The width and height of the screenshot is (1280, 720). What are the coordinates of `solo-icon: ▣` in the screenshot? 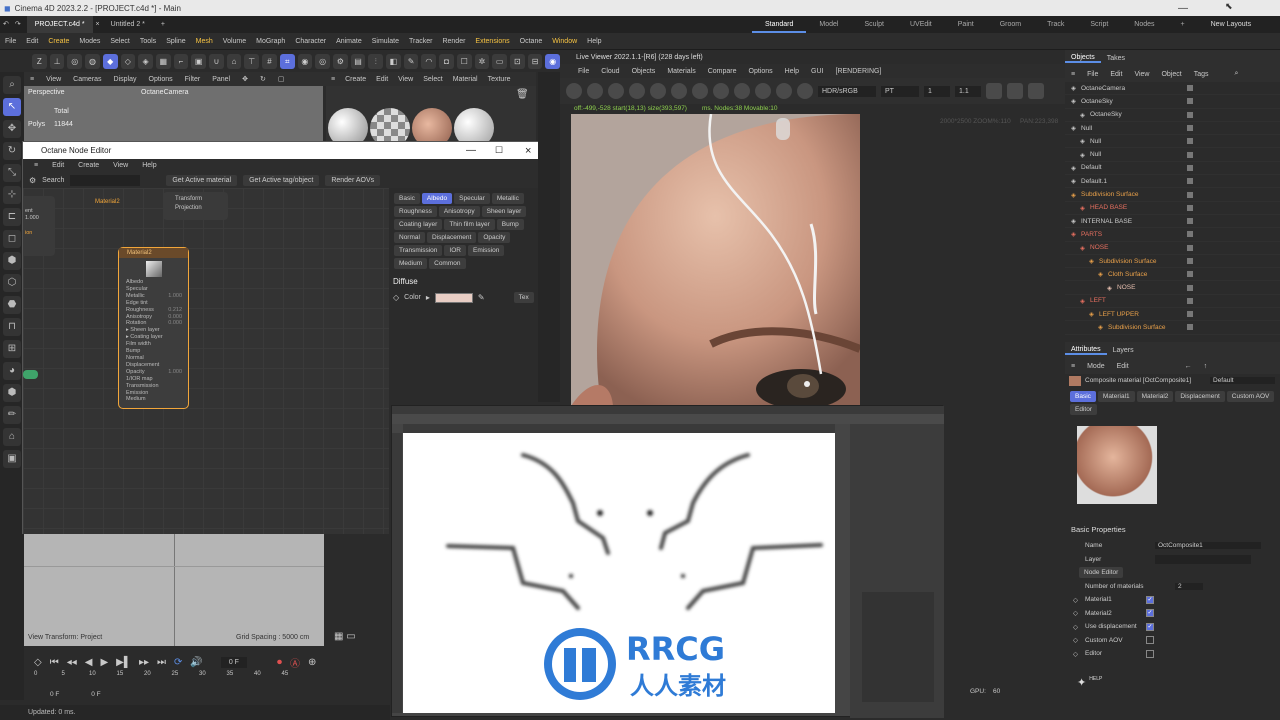 It's located at (199, 61).